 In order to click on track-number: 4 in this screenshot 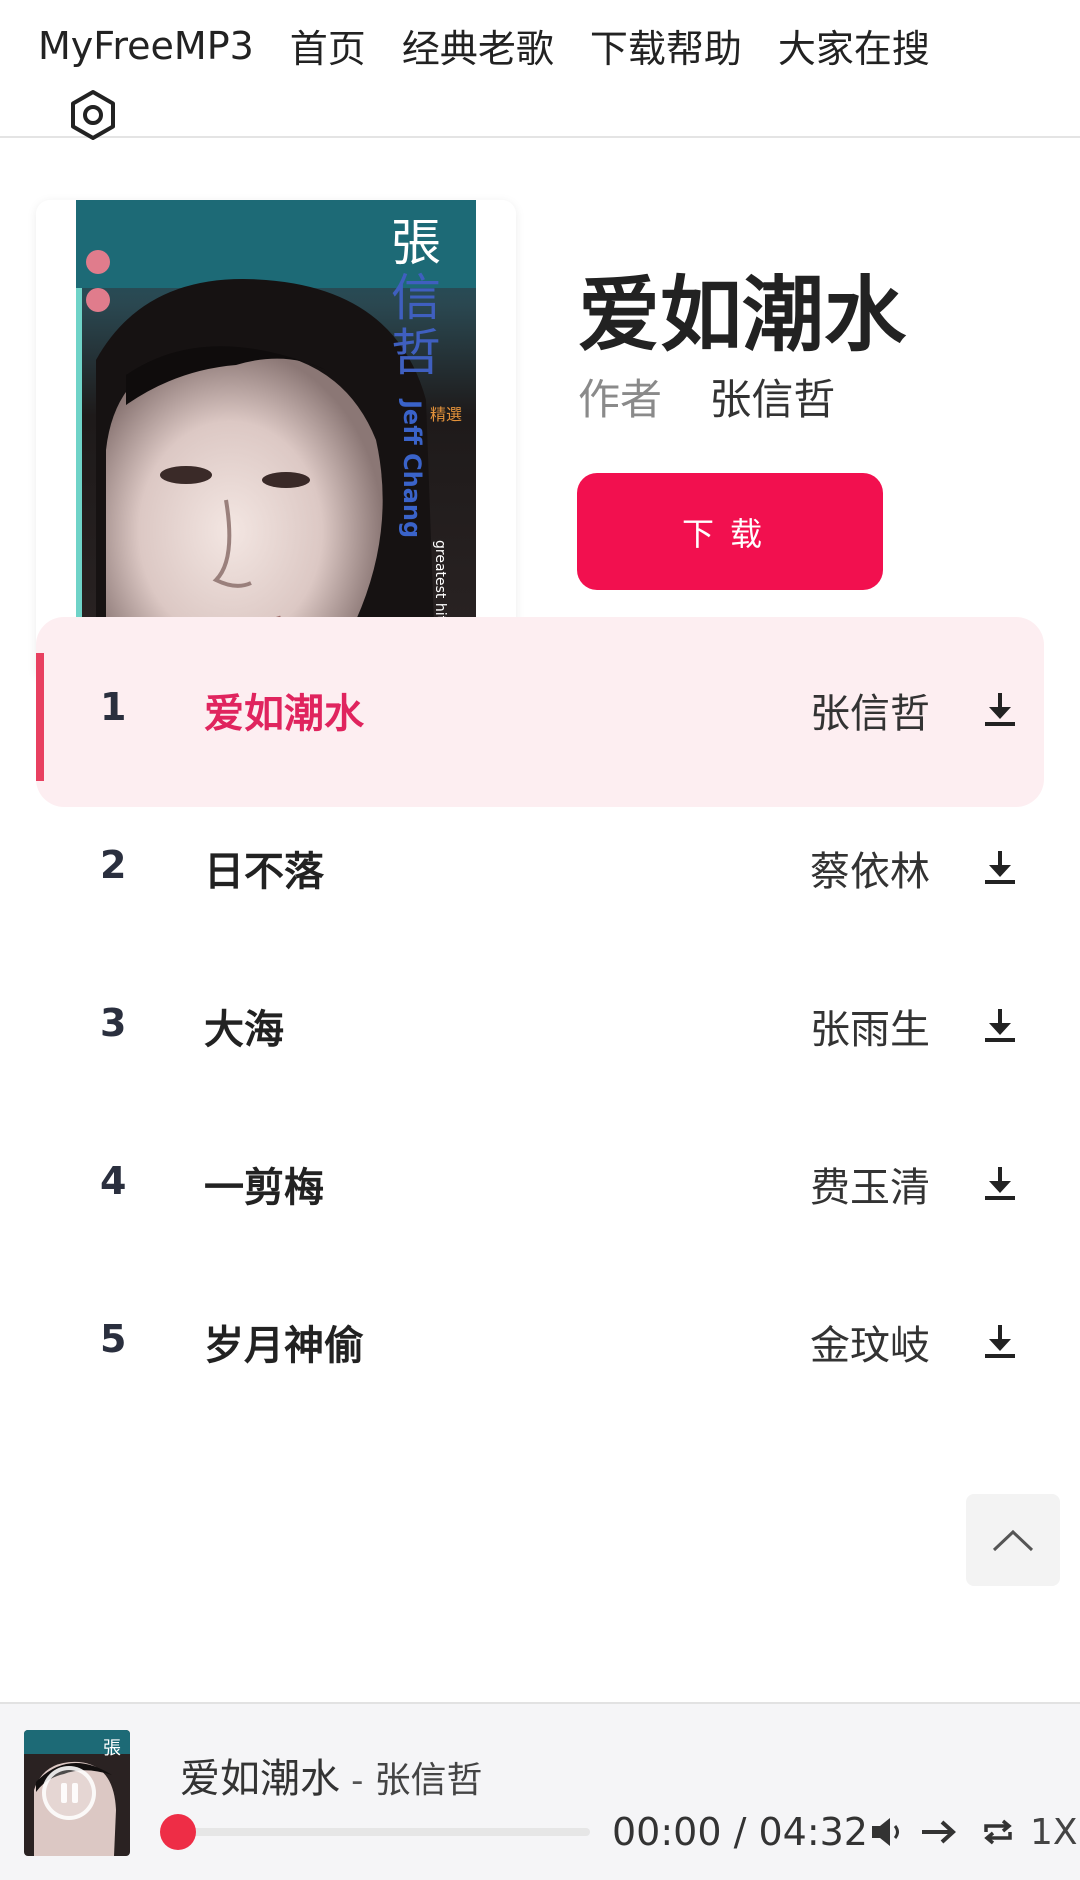, I will do `click(113, 1181)`.